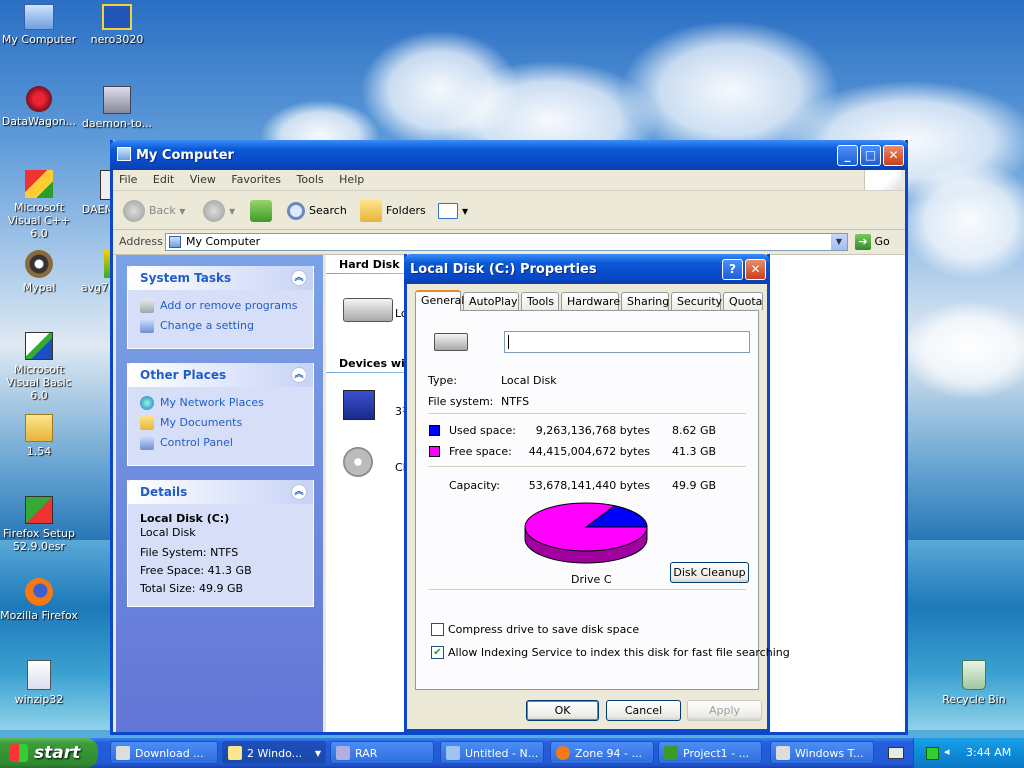 Image resolution: width=1024 pixels, height=768 pixels. I want to click on free-space-bytes: 44,415,004,672 bytes, so click(589, 451).